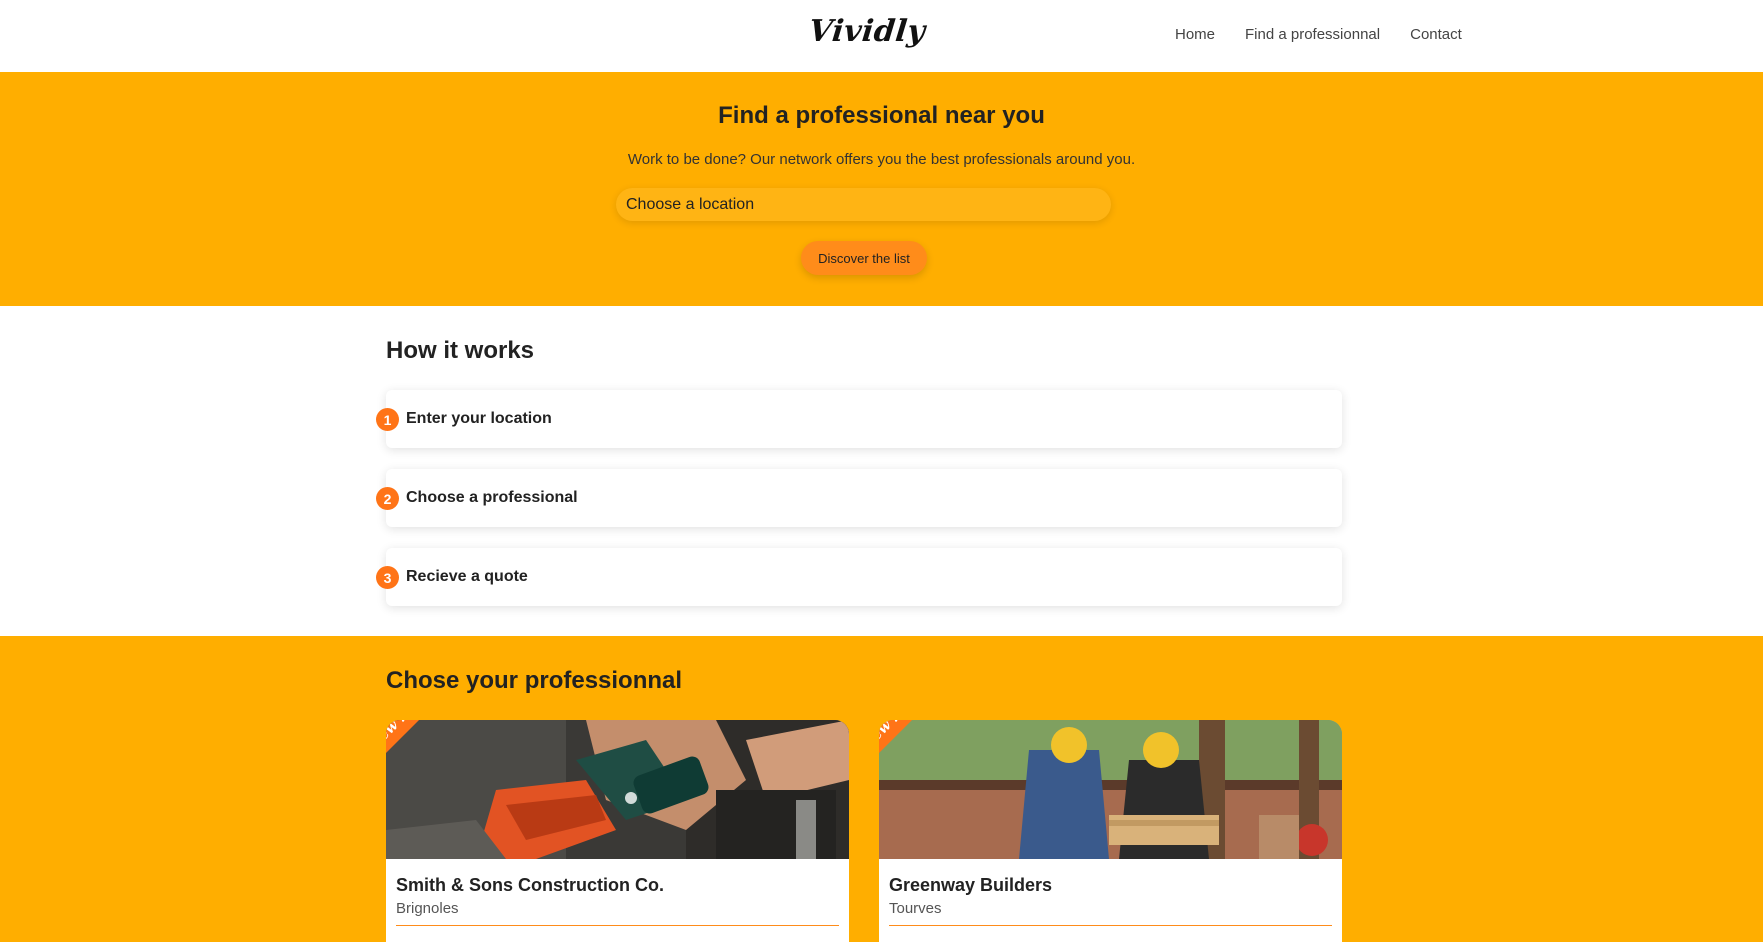 This screenshot has width=1763, height=942. I want to click on nav-find-professional: Find a professionnal, so click(1312, 34).